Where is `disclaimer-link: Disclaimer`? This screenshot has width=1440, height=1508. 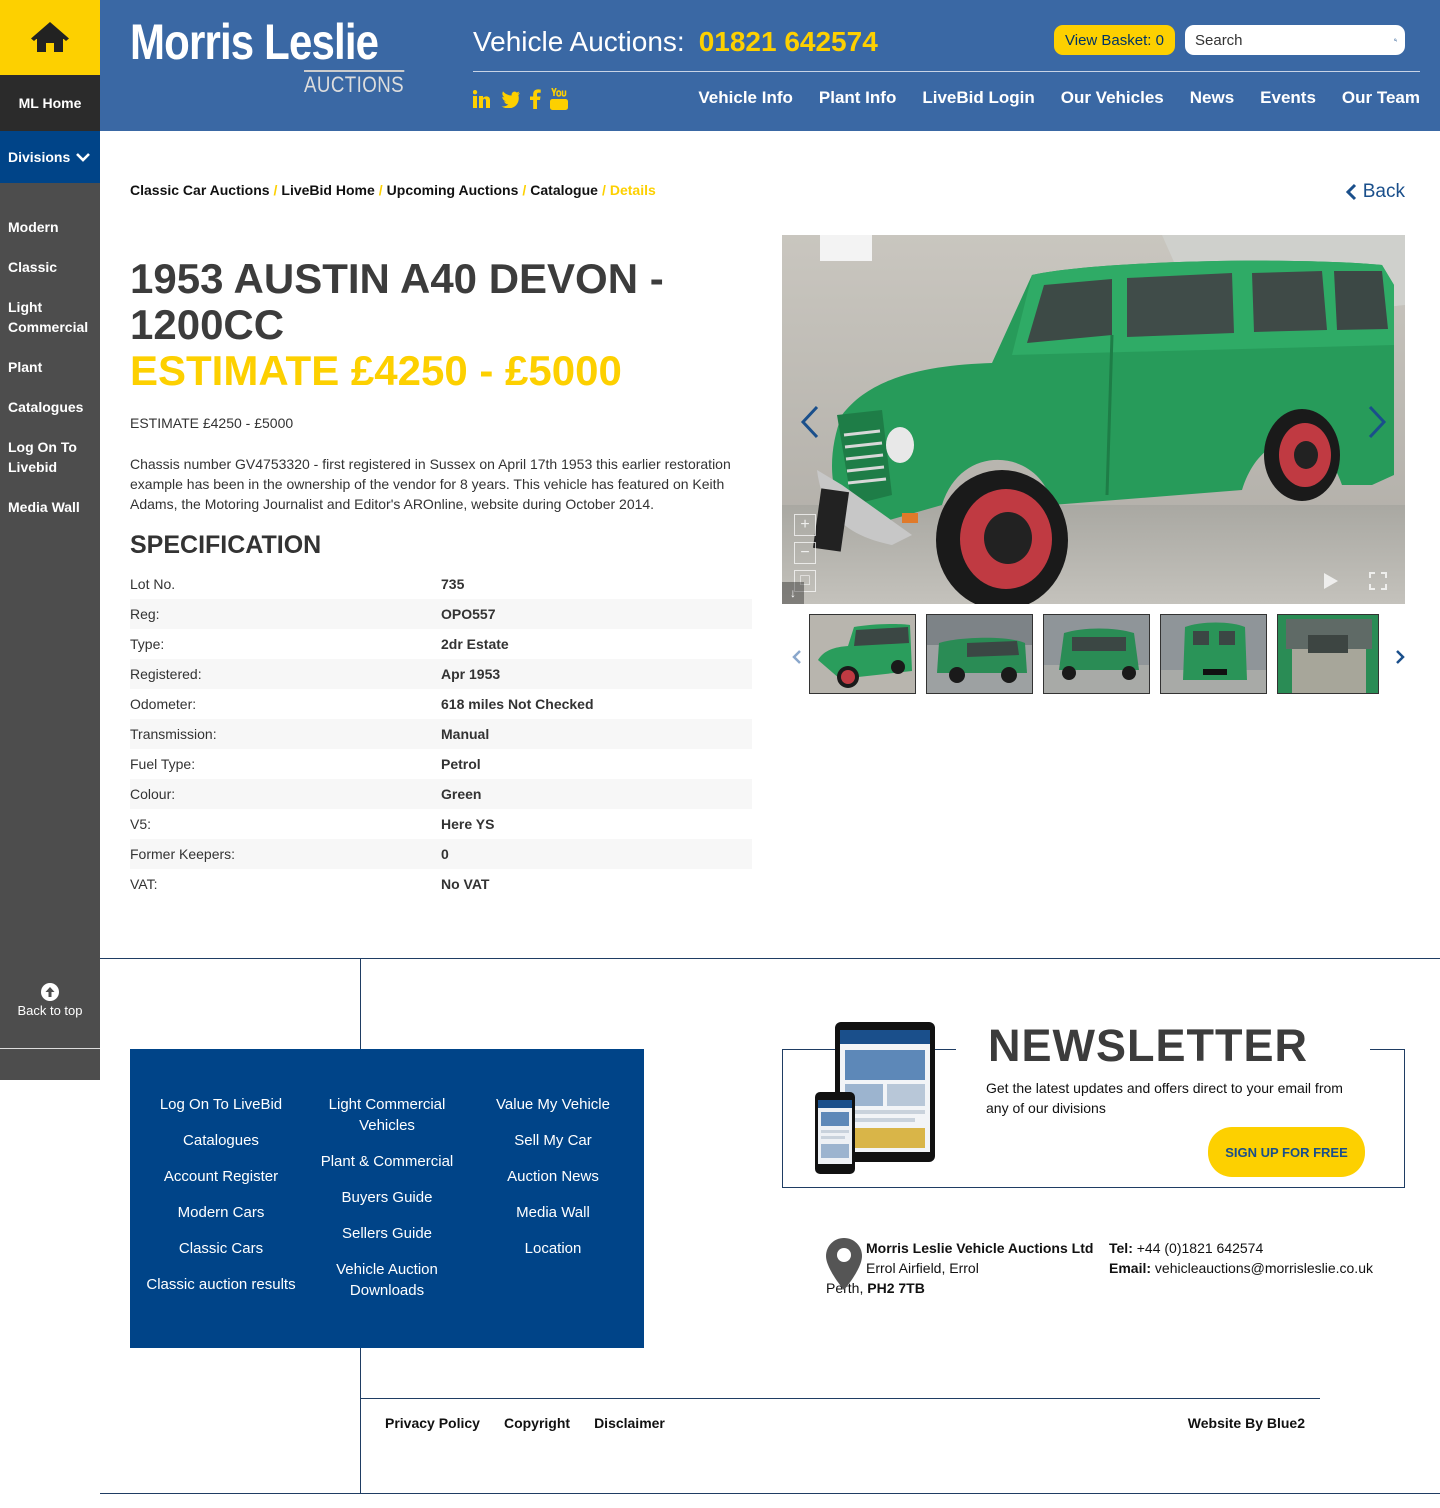 disclaimer-link: Disclaimer is located at coordinates (629, 1423).